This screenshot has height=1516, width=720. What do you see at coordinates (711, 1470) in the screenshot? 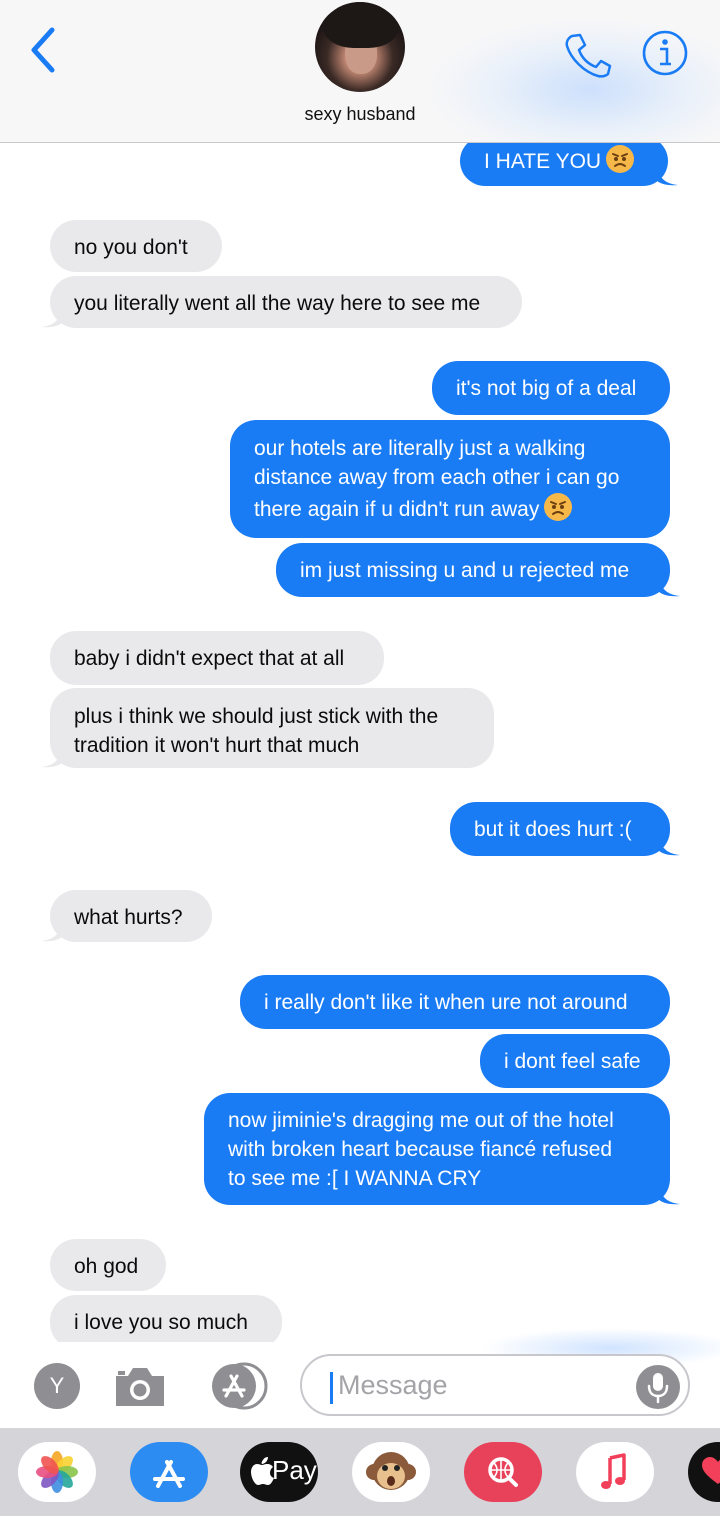
I see `heart-app-icon` at bounding box center [711, 1470].